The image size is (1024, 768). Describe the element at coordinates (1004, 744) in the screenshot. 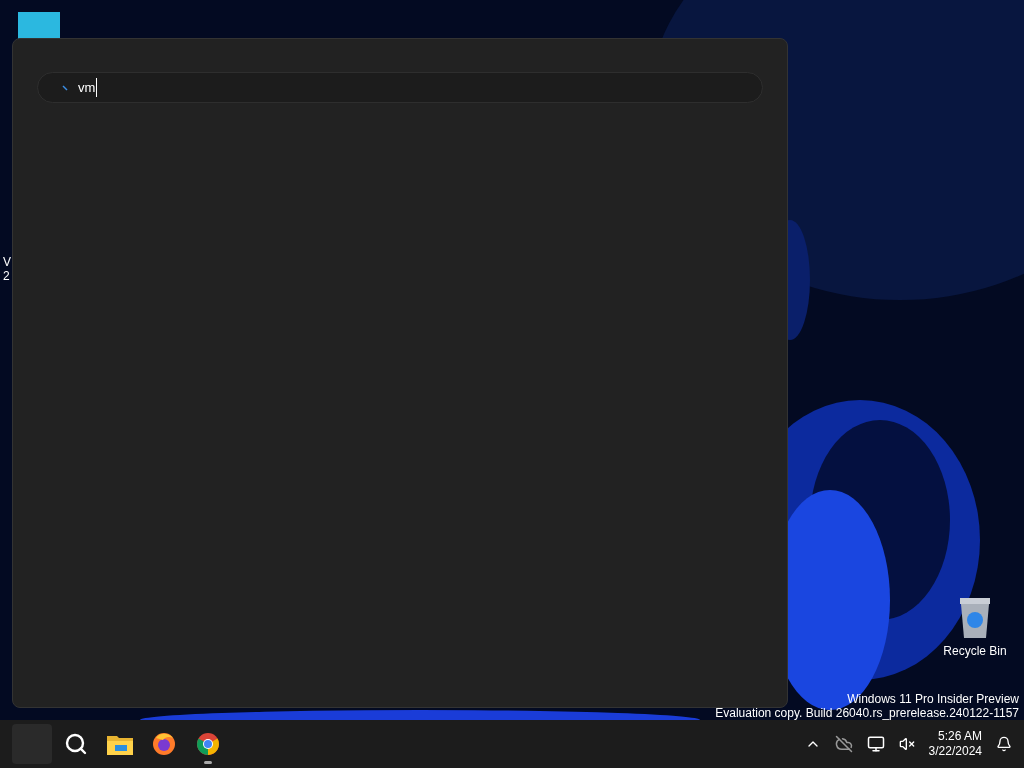

I see `bell-icon` at that location.